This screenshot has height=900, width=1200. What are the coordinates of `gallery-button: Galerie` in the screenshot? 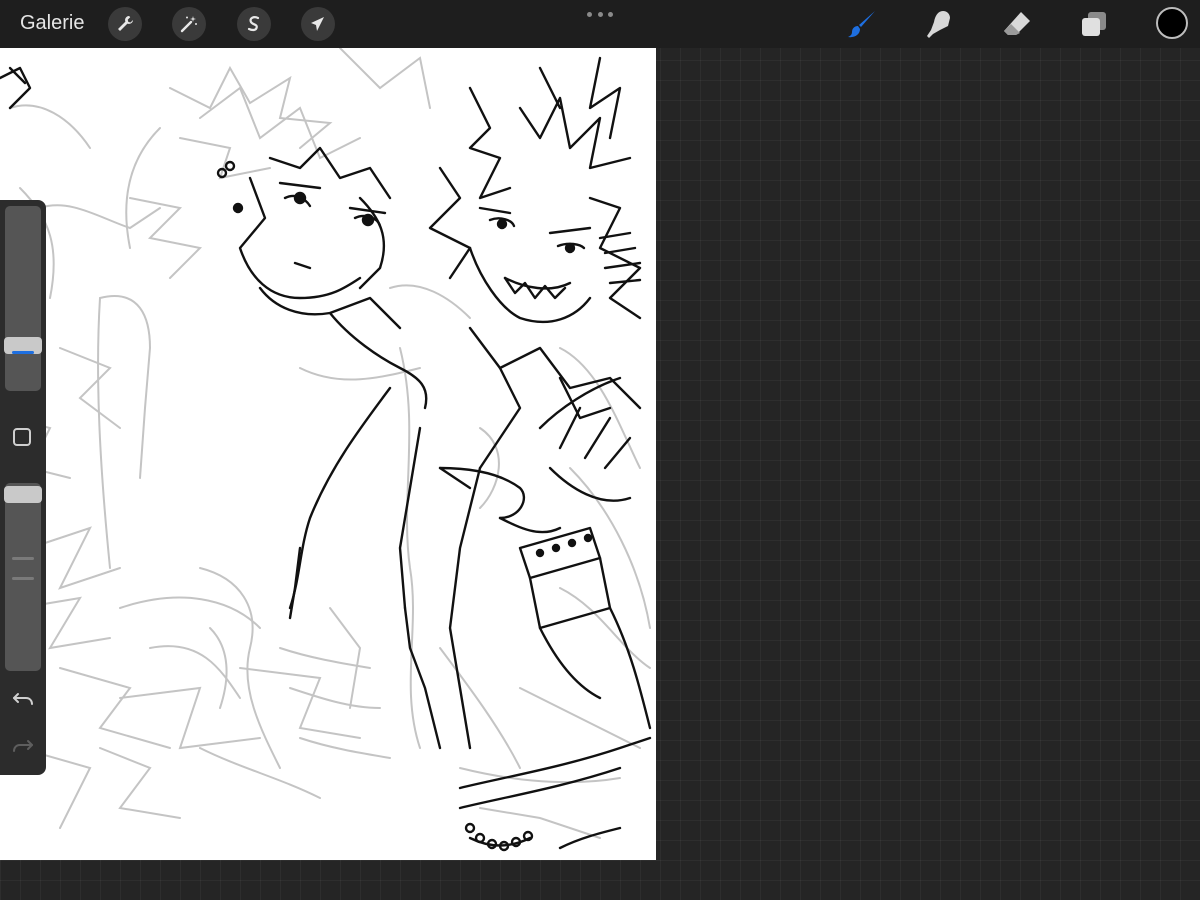 It's located at (52, 23).